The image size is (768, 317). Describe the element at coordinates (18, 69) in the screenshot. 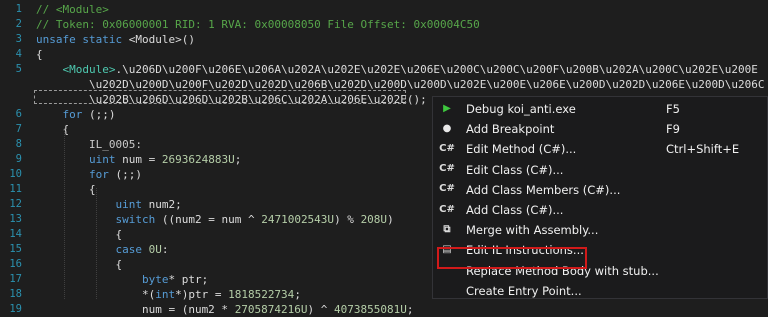

I see `line-number: 5` at that location.